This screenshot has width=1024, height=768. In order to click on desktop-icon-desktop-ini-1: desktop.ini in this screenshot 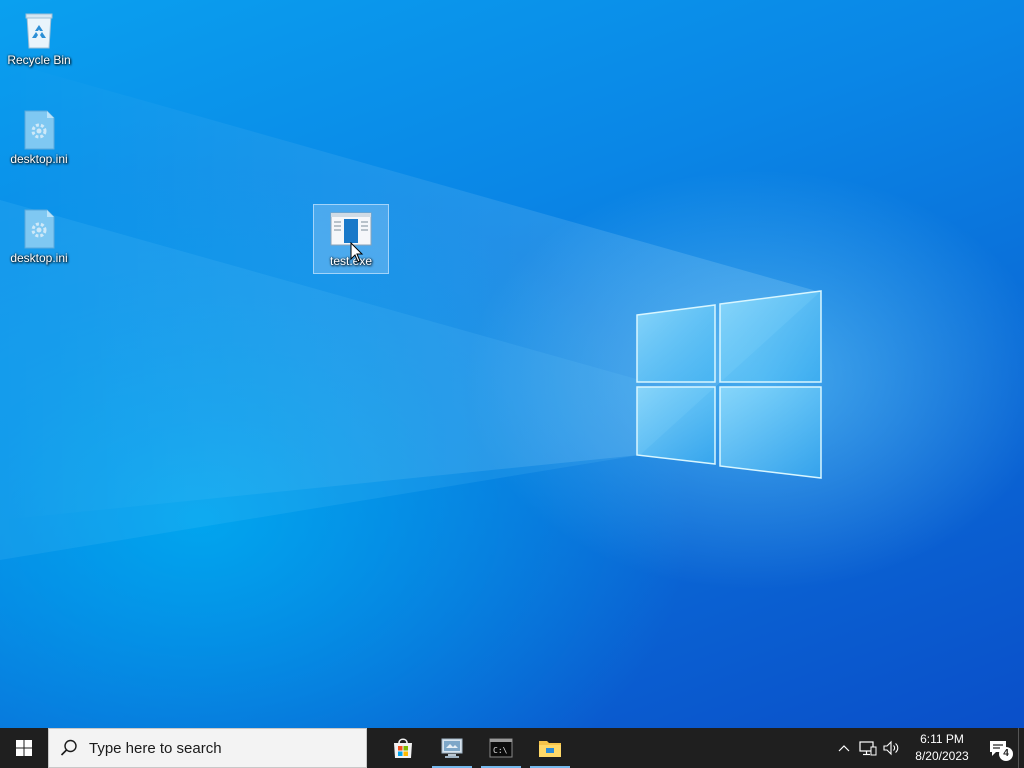, I will do `click(39, 138)`.